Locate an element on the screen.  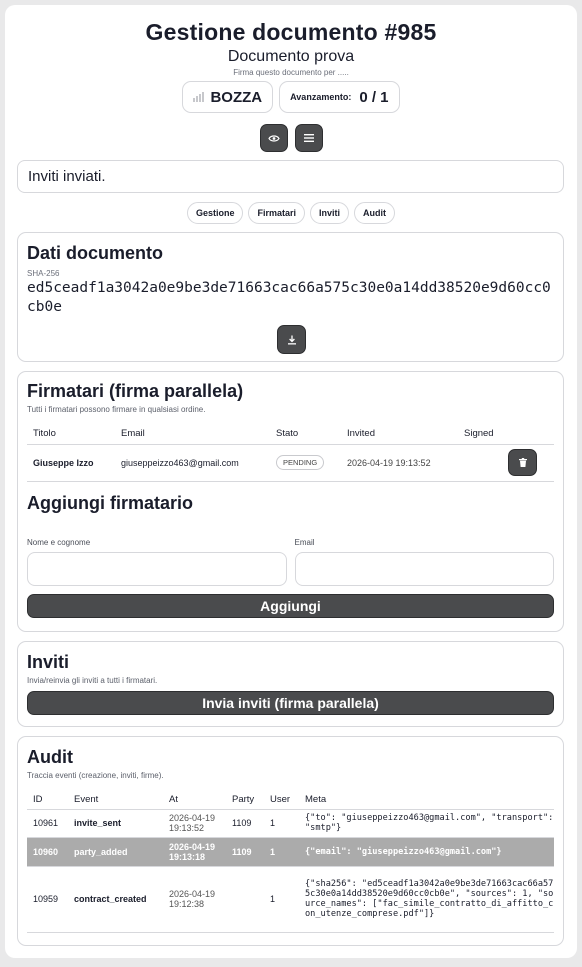
menu-button is located at coordinates (308, 138).